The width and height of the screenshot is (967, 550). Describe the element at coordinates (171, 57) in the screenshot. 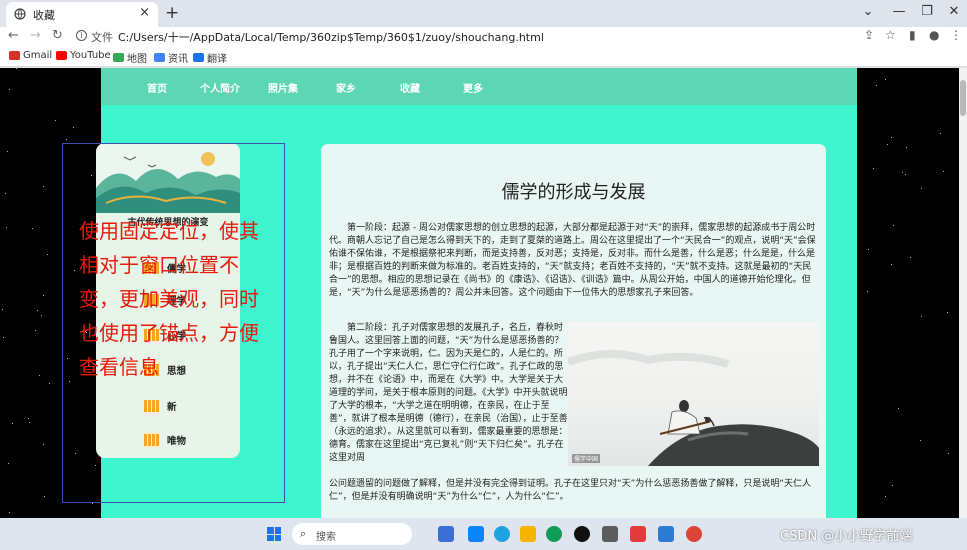

I see `bookmark-news: 资讯` at that location.